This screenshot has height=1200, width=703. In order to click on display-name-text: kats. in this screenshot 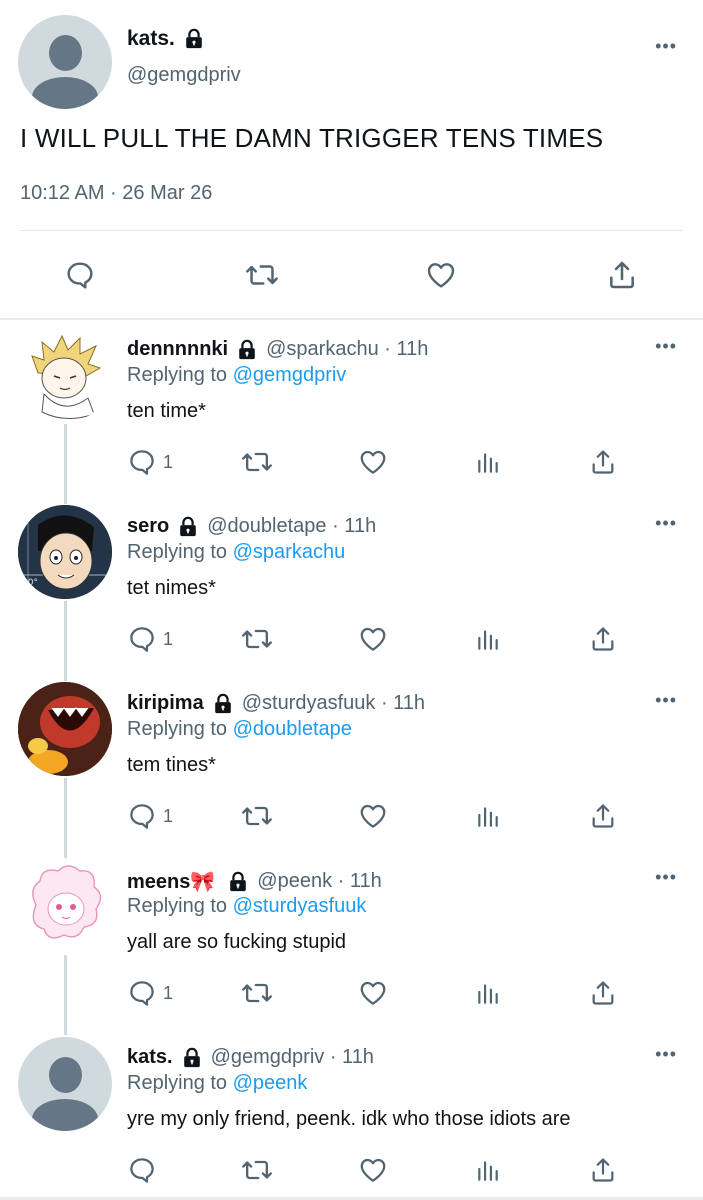, I will do `click(151, 38)`.